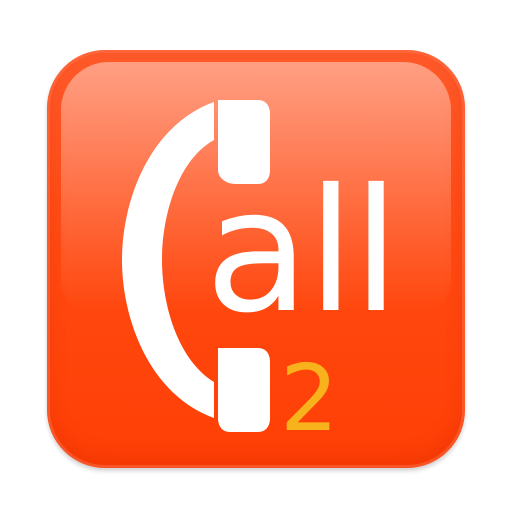  I want to click on number-text: 2, so click(309, 398).